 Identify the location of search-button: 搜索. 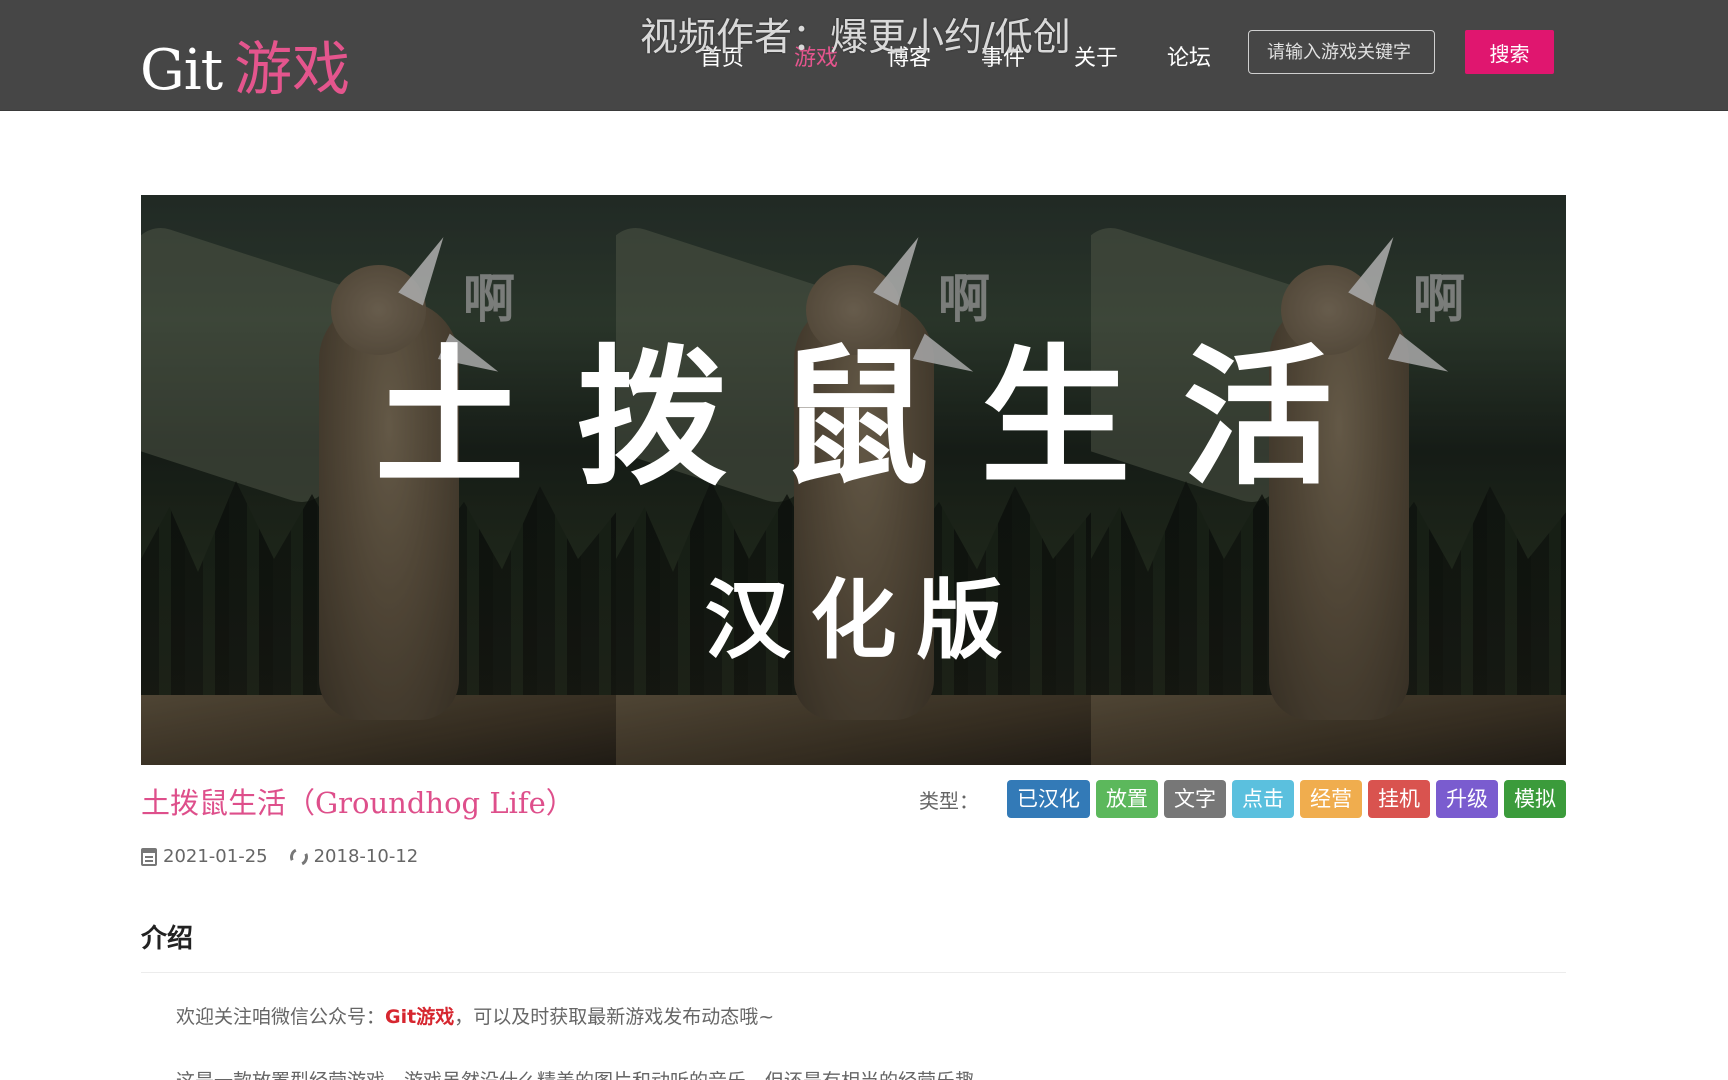
(1509, 52).